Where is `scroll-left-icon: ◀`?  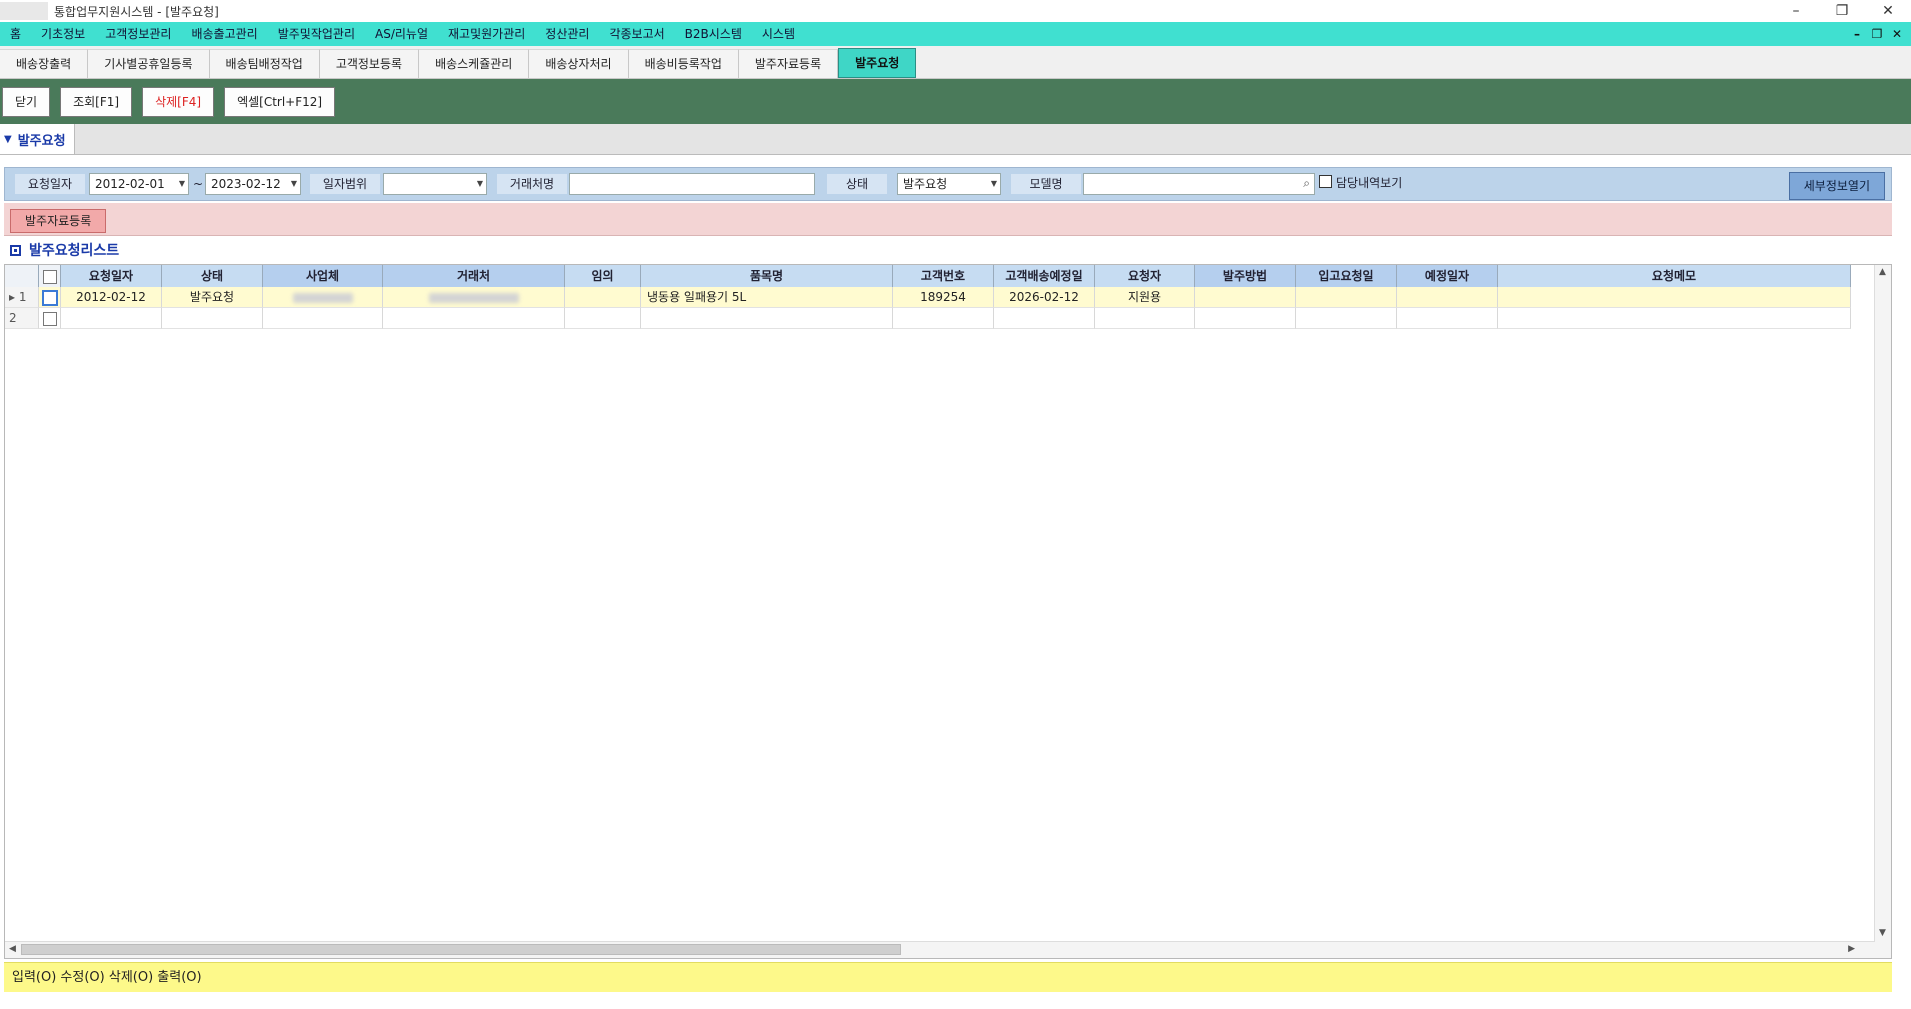
scroll-left-icon: ◀ is located at coordinates (12, 949).